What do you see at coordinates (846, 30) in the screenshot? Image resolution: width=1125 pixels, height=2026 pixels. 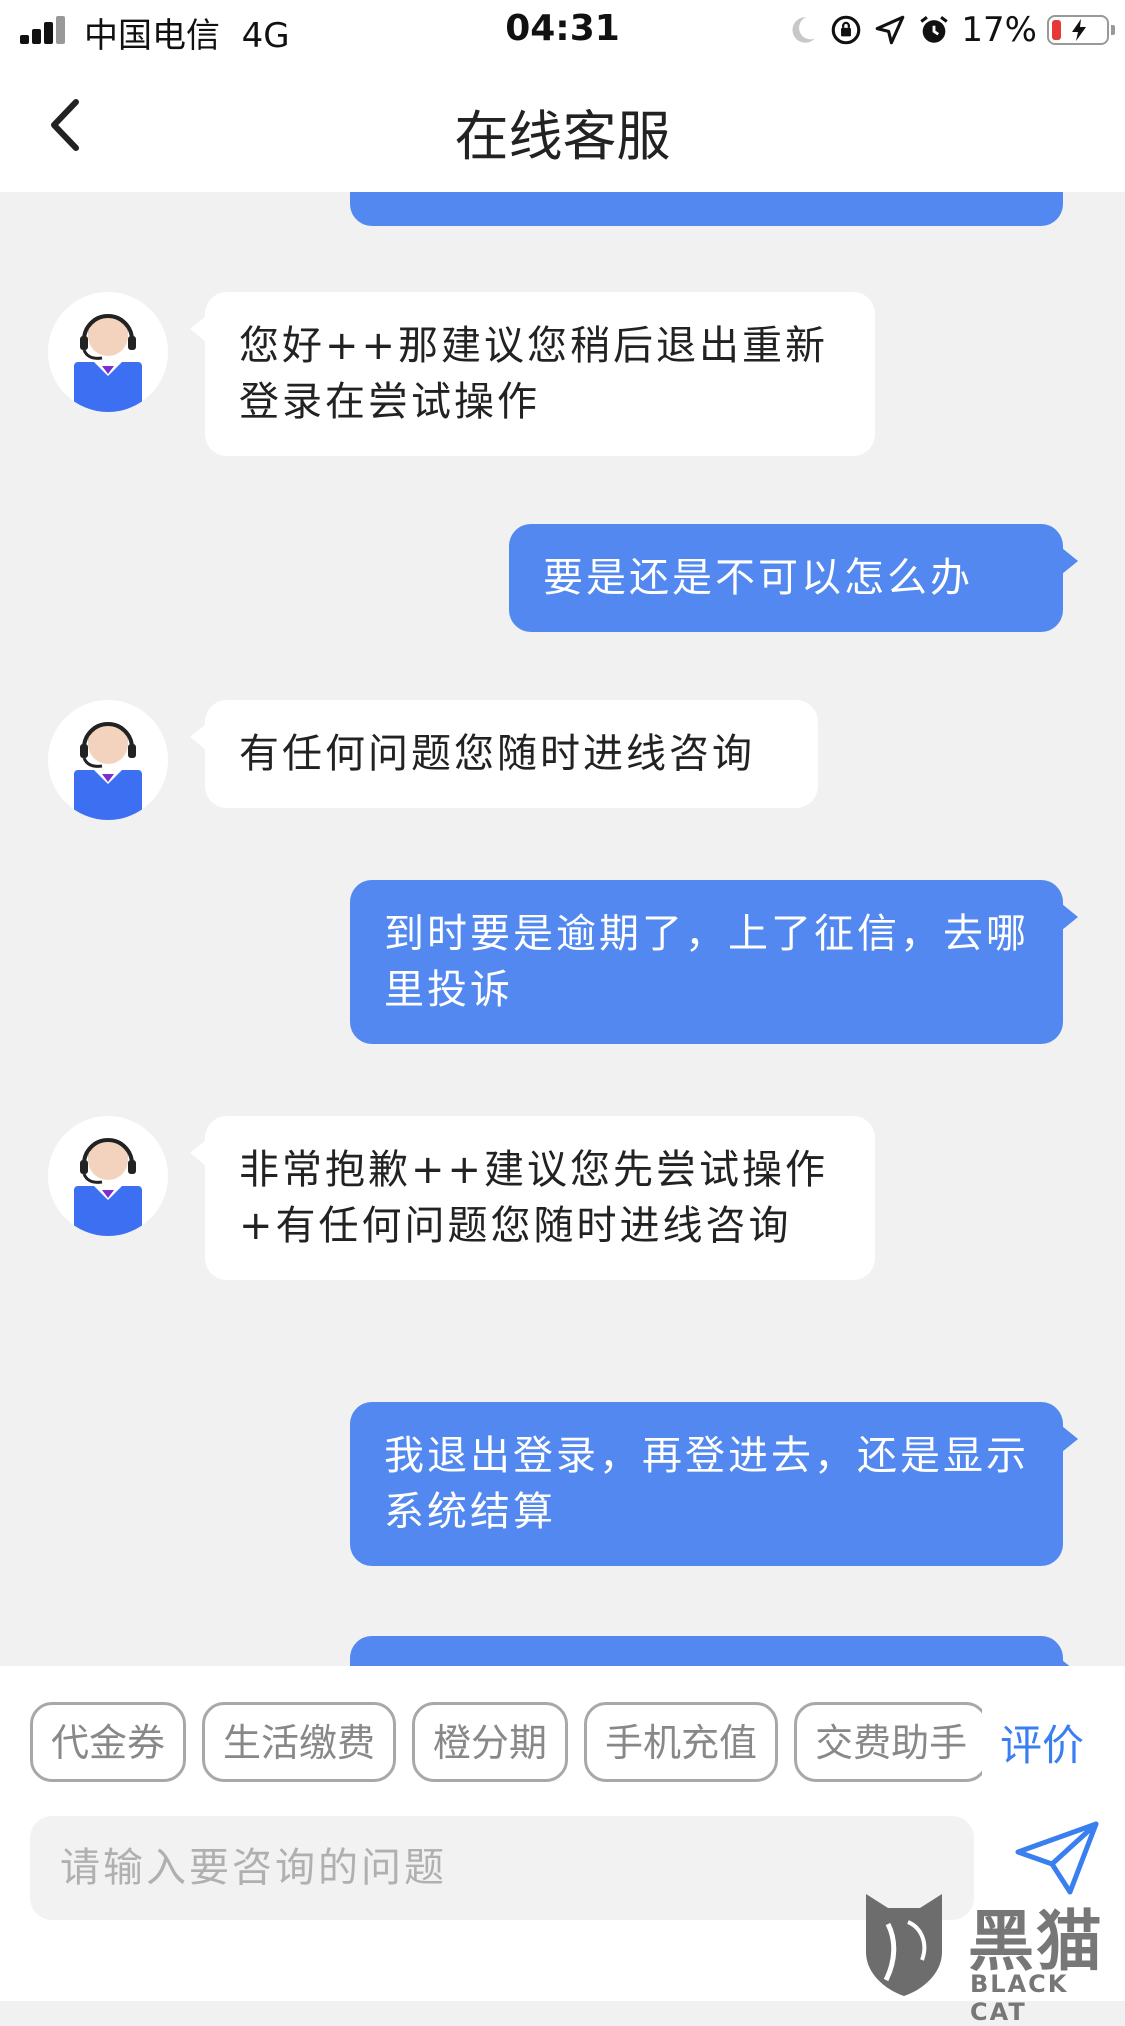 I see `rotation-lock-icon` at bounding box center [846, 30].